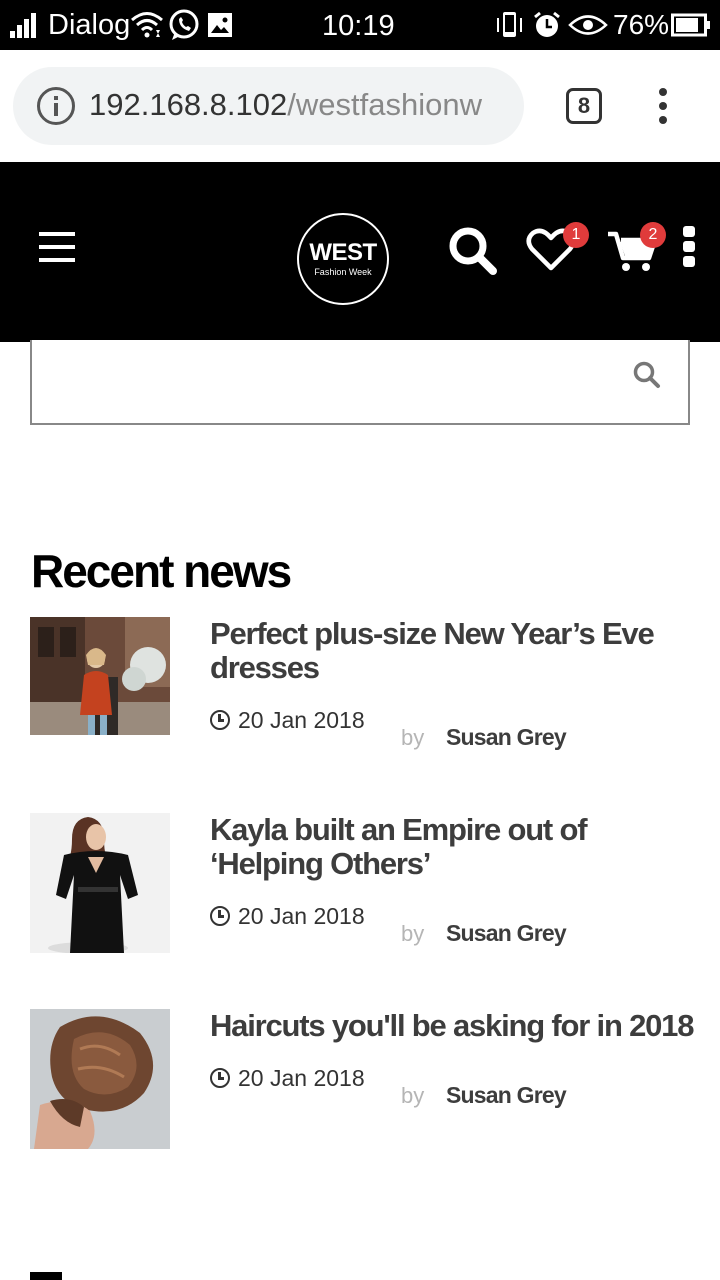 This screenshot has width=720, height=1280. I want to click on site-header: WEST Fashion Week 1 2, so click(360, 252).